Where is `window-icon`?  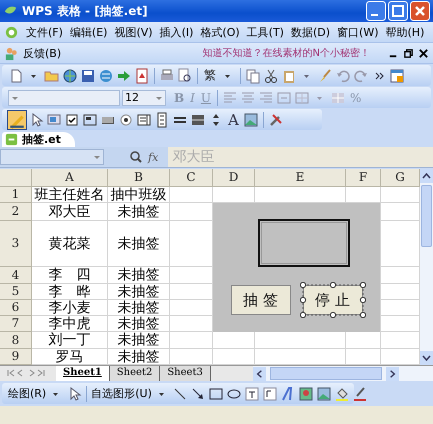
window-icon is located at coordinates (397, 76).